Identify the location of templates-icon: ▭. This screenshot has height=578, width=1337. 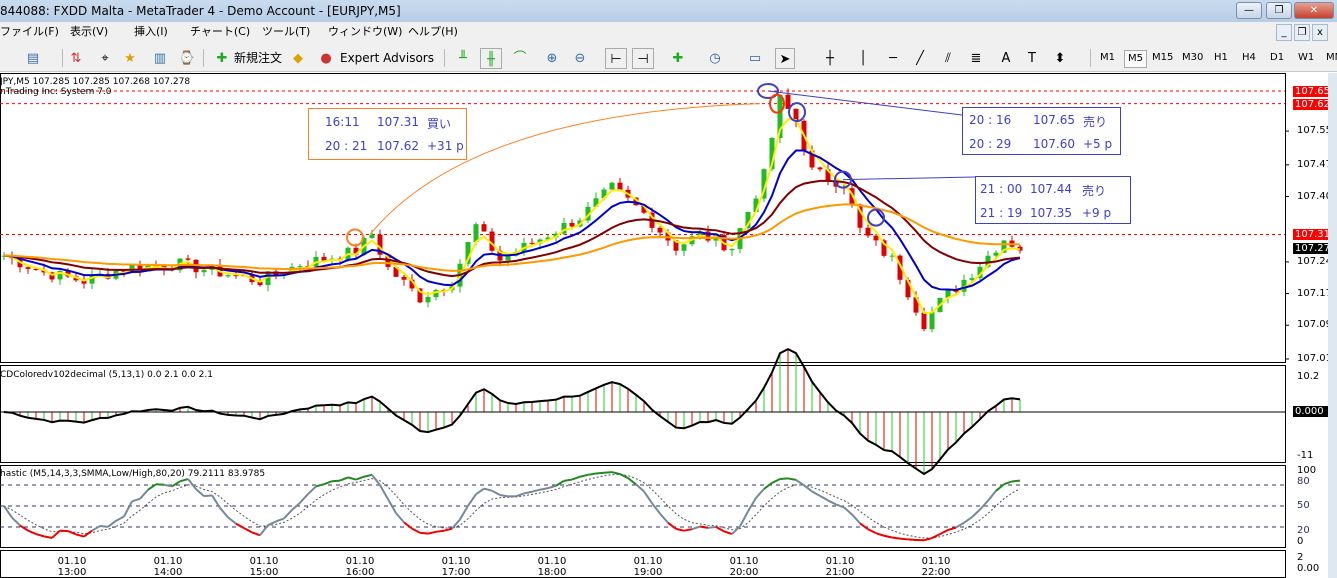
(755, 58).